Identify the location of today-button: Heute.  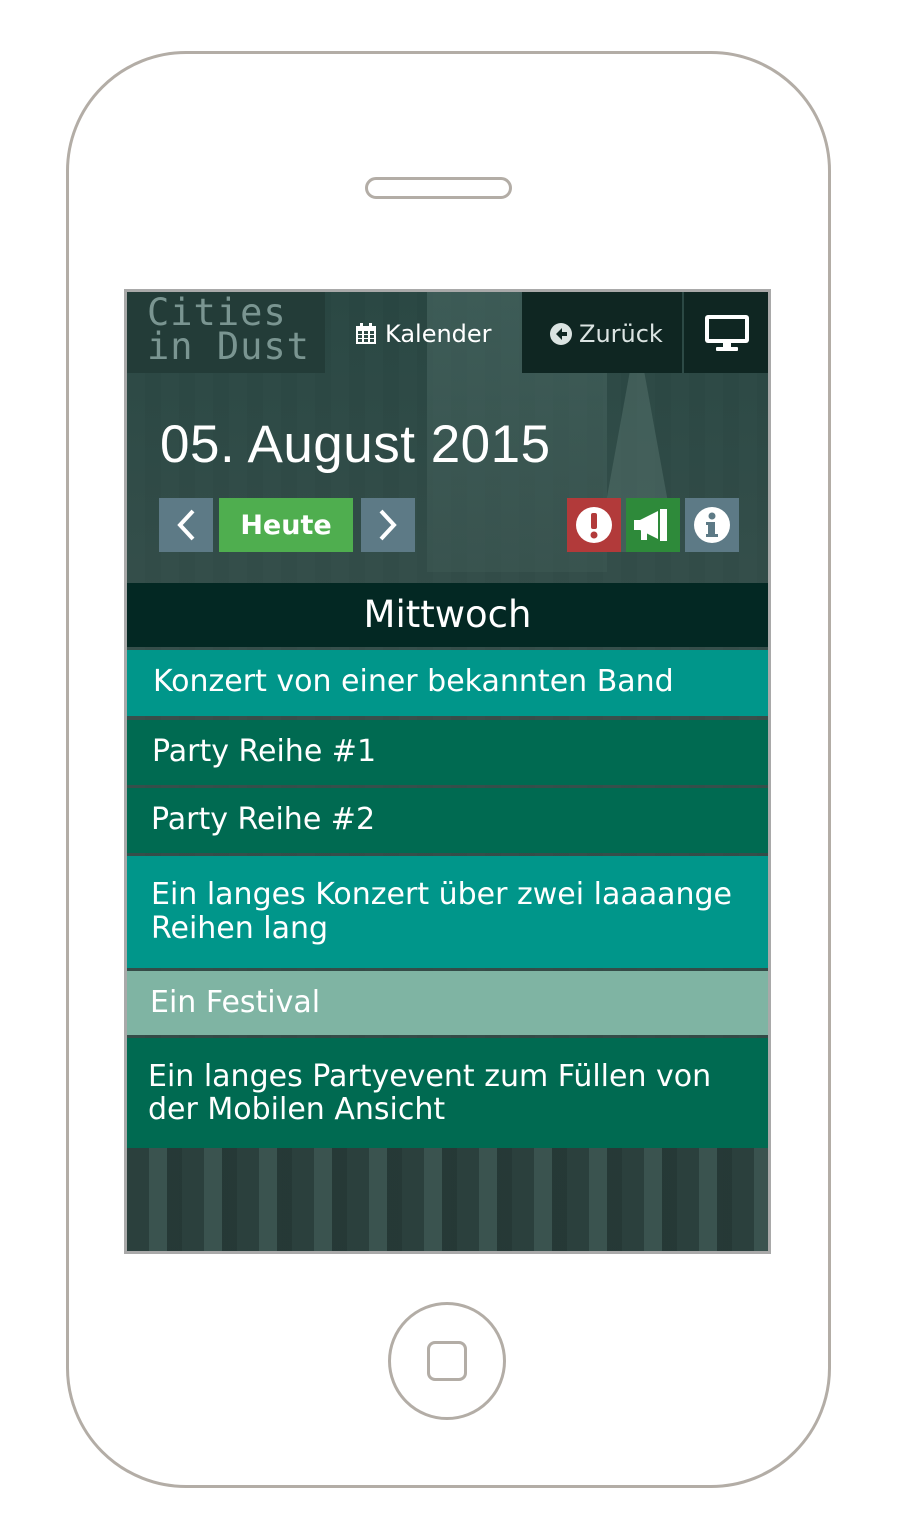
(286, 525).